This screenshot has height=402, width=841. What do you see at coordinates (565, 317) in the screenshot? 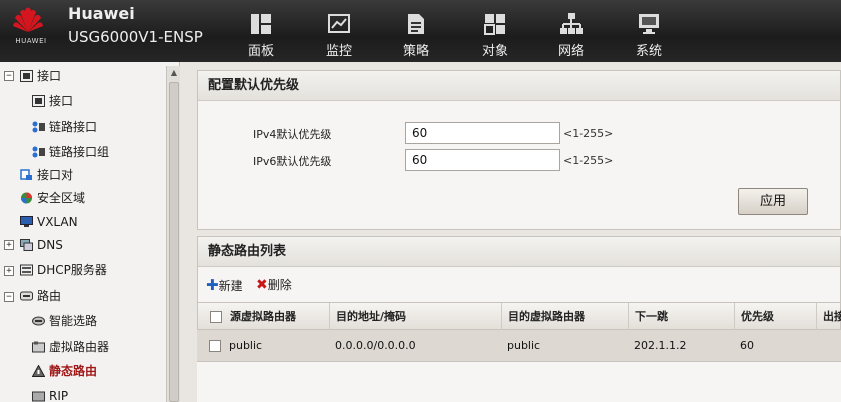
I see `column-header-destination-vr: 目的虚拟路由器` at bounding box center [565, 317].